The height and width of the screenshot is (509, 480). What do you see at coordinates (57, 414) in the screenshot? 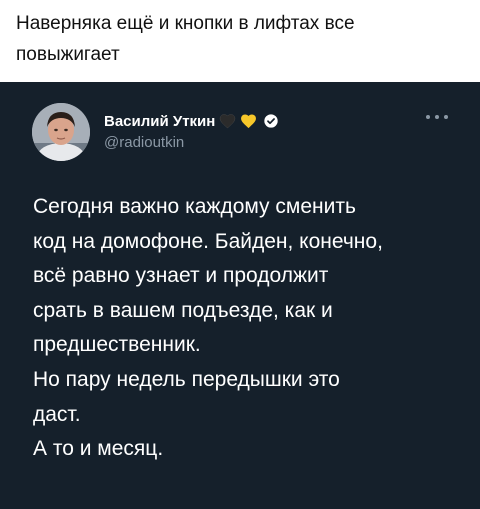
I see `tweet-line: даст.` at bounding box center [57, 414].